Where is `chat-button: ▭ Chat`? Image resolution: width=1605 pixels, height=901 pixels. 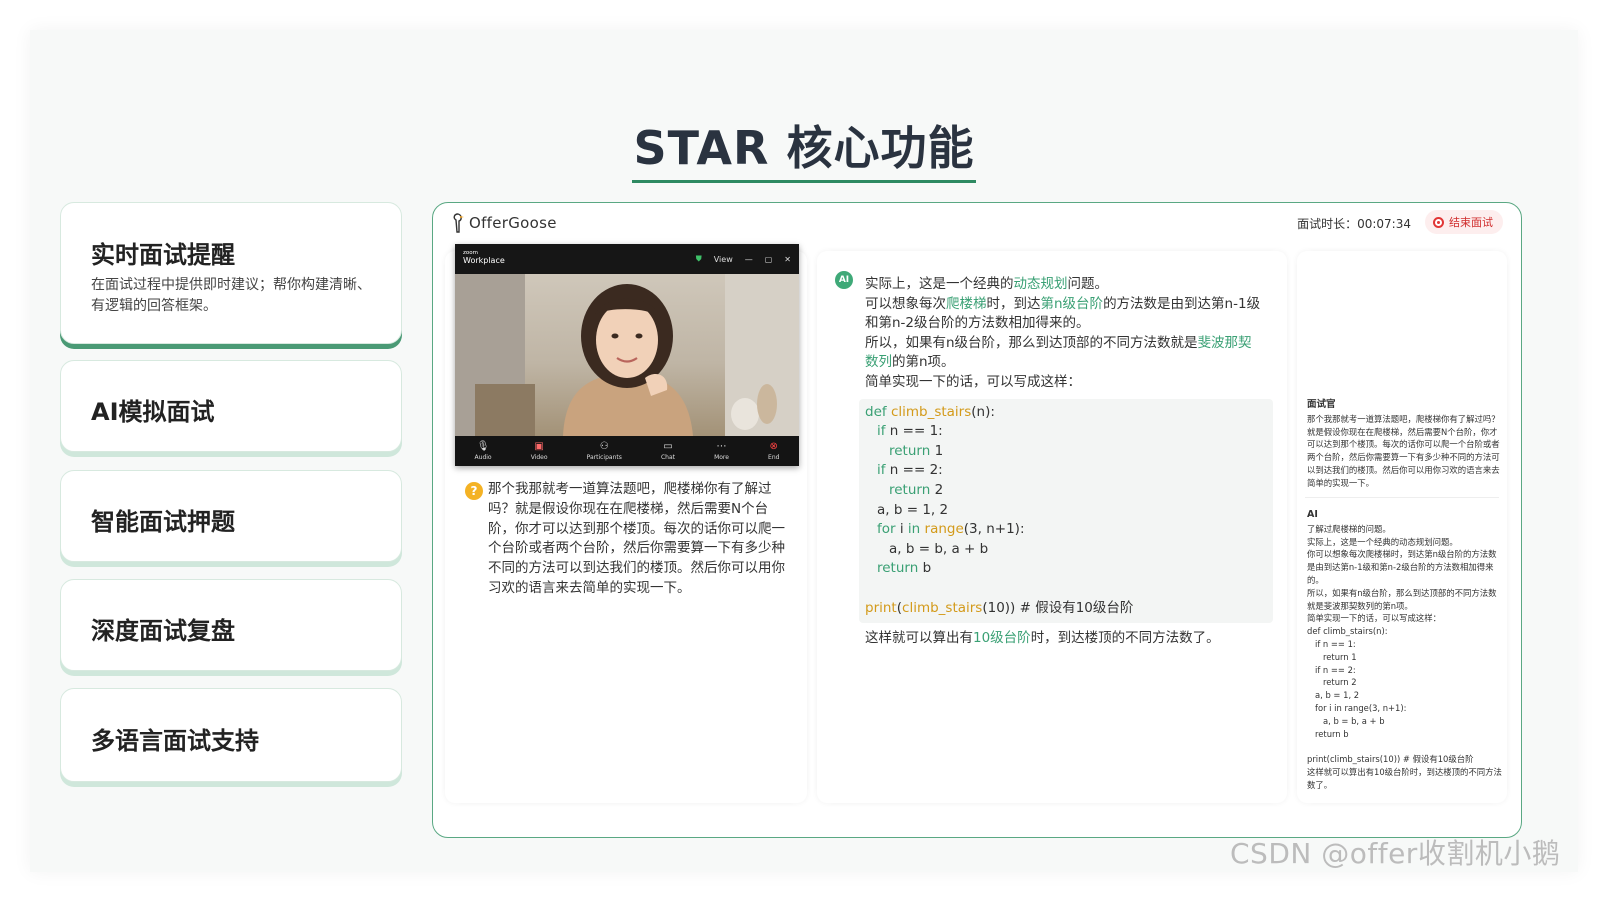
chat-button: ▭ Chat is located at coordinates (668, 451).